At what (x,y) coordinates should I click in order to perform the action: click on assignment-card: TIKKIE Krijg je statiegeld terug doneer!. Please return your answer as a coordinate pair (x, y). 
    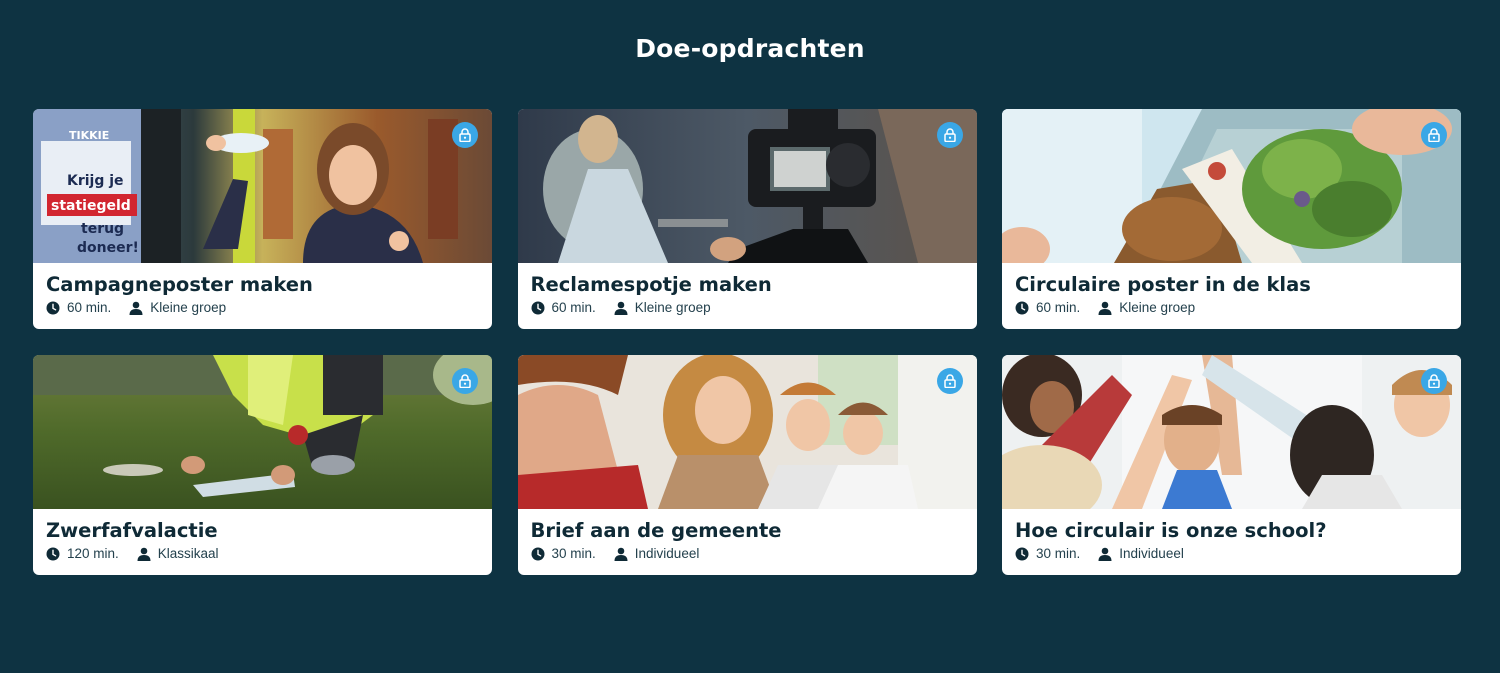
    Looking at the image, I should click on (262, 219).